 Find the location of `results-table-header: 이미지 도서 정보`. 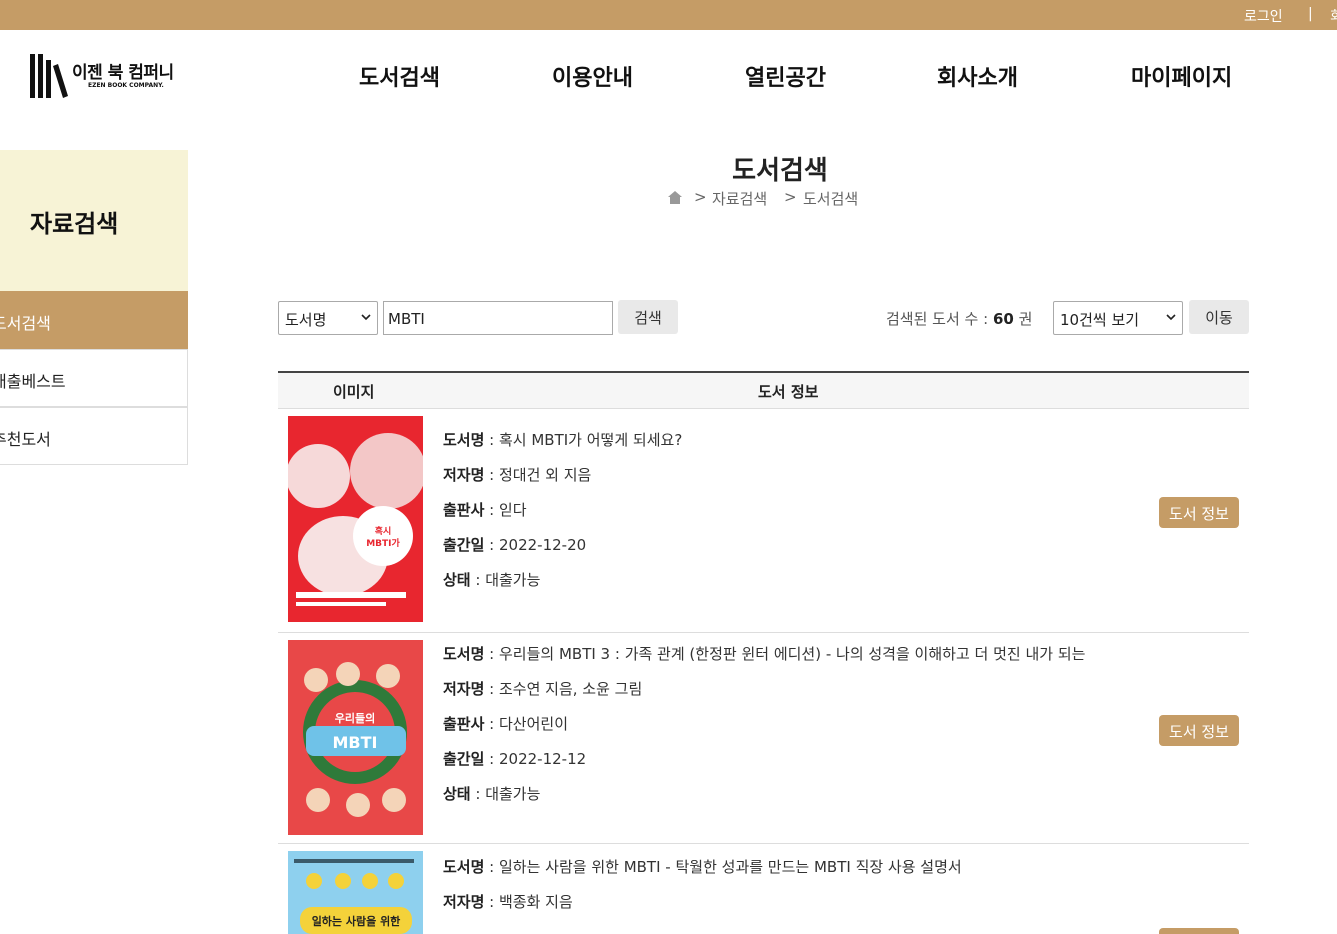

results-table-header: 이미지 도서 정보 is located at coordinates (763, 390).